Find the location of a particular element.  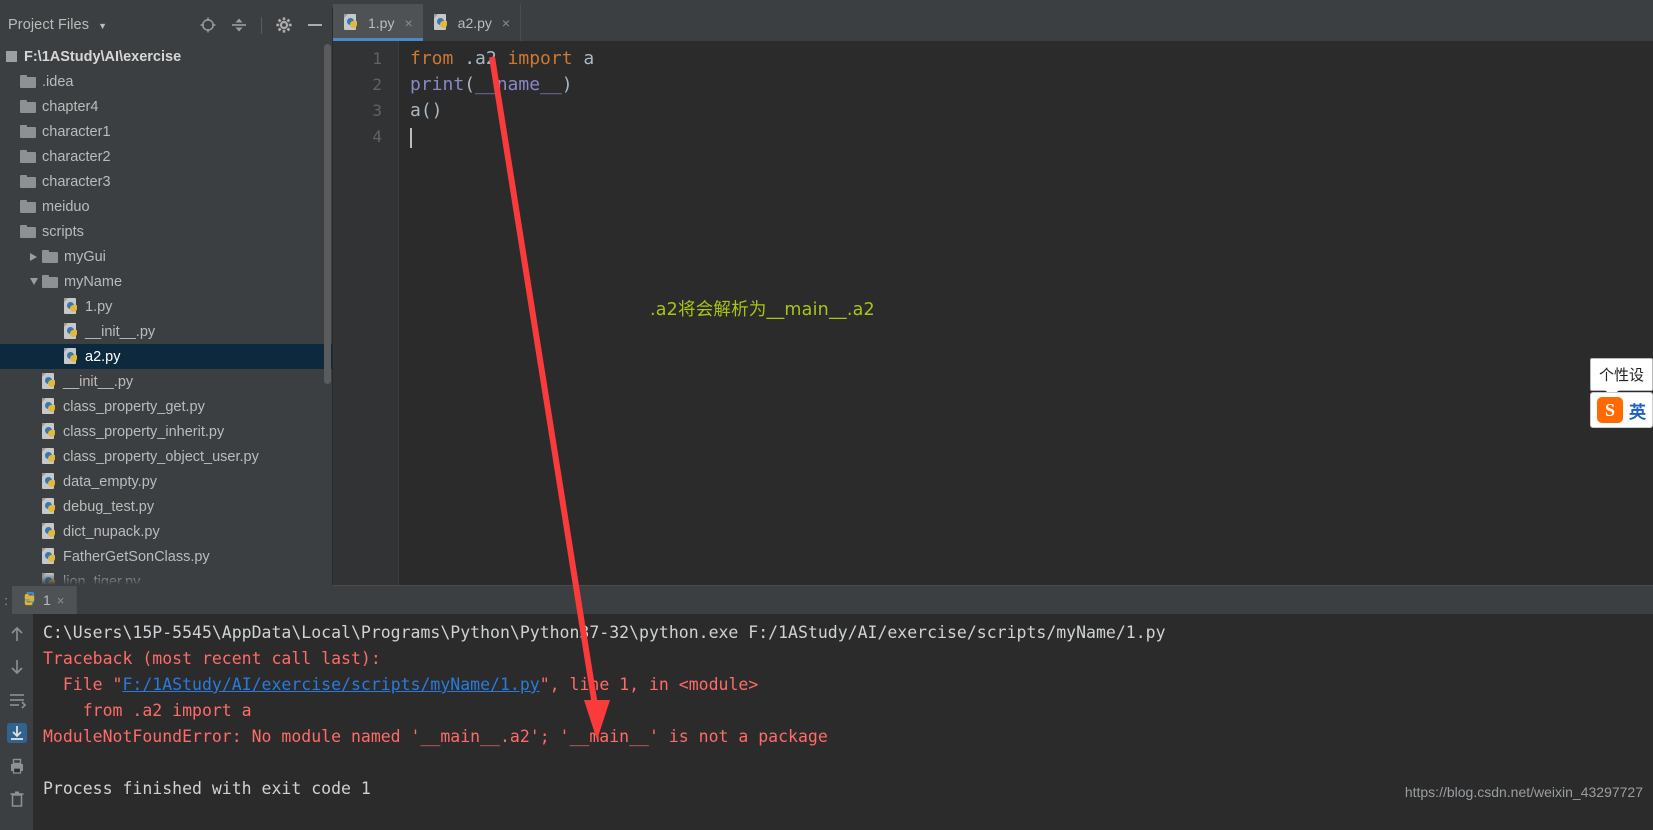

trash-icon is located at coordinates (17, 799).